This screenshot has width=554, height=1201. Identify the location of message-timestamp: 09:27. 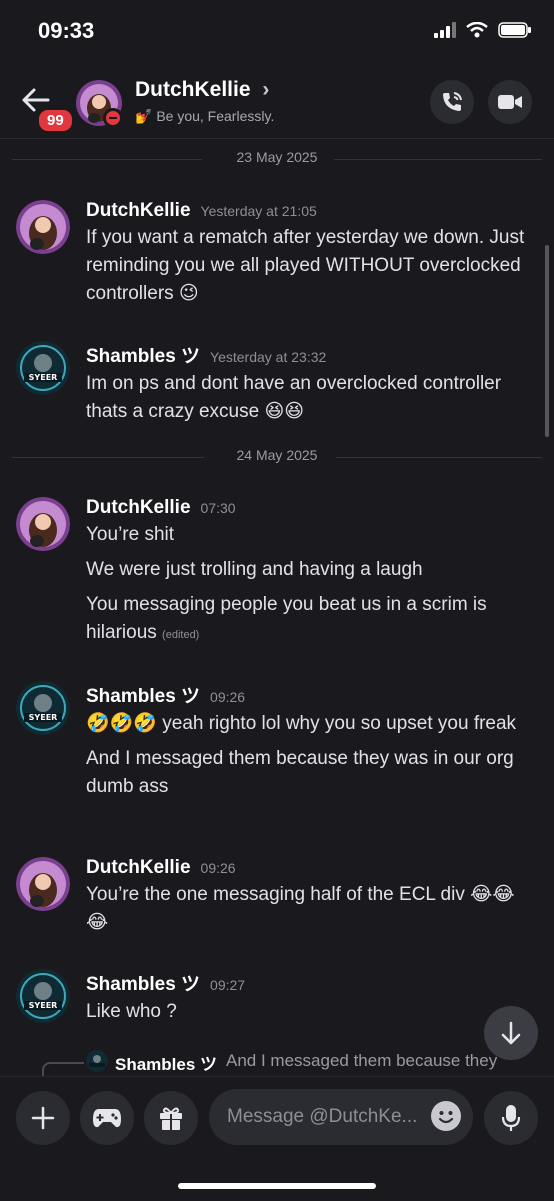
(228, 985).